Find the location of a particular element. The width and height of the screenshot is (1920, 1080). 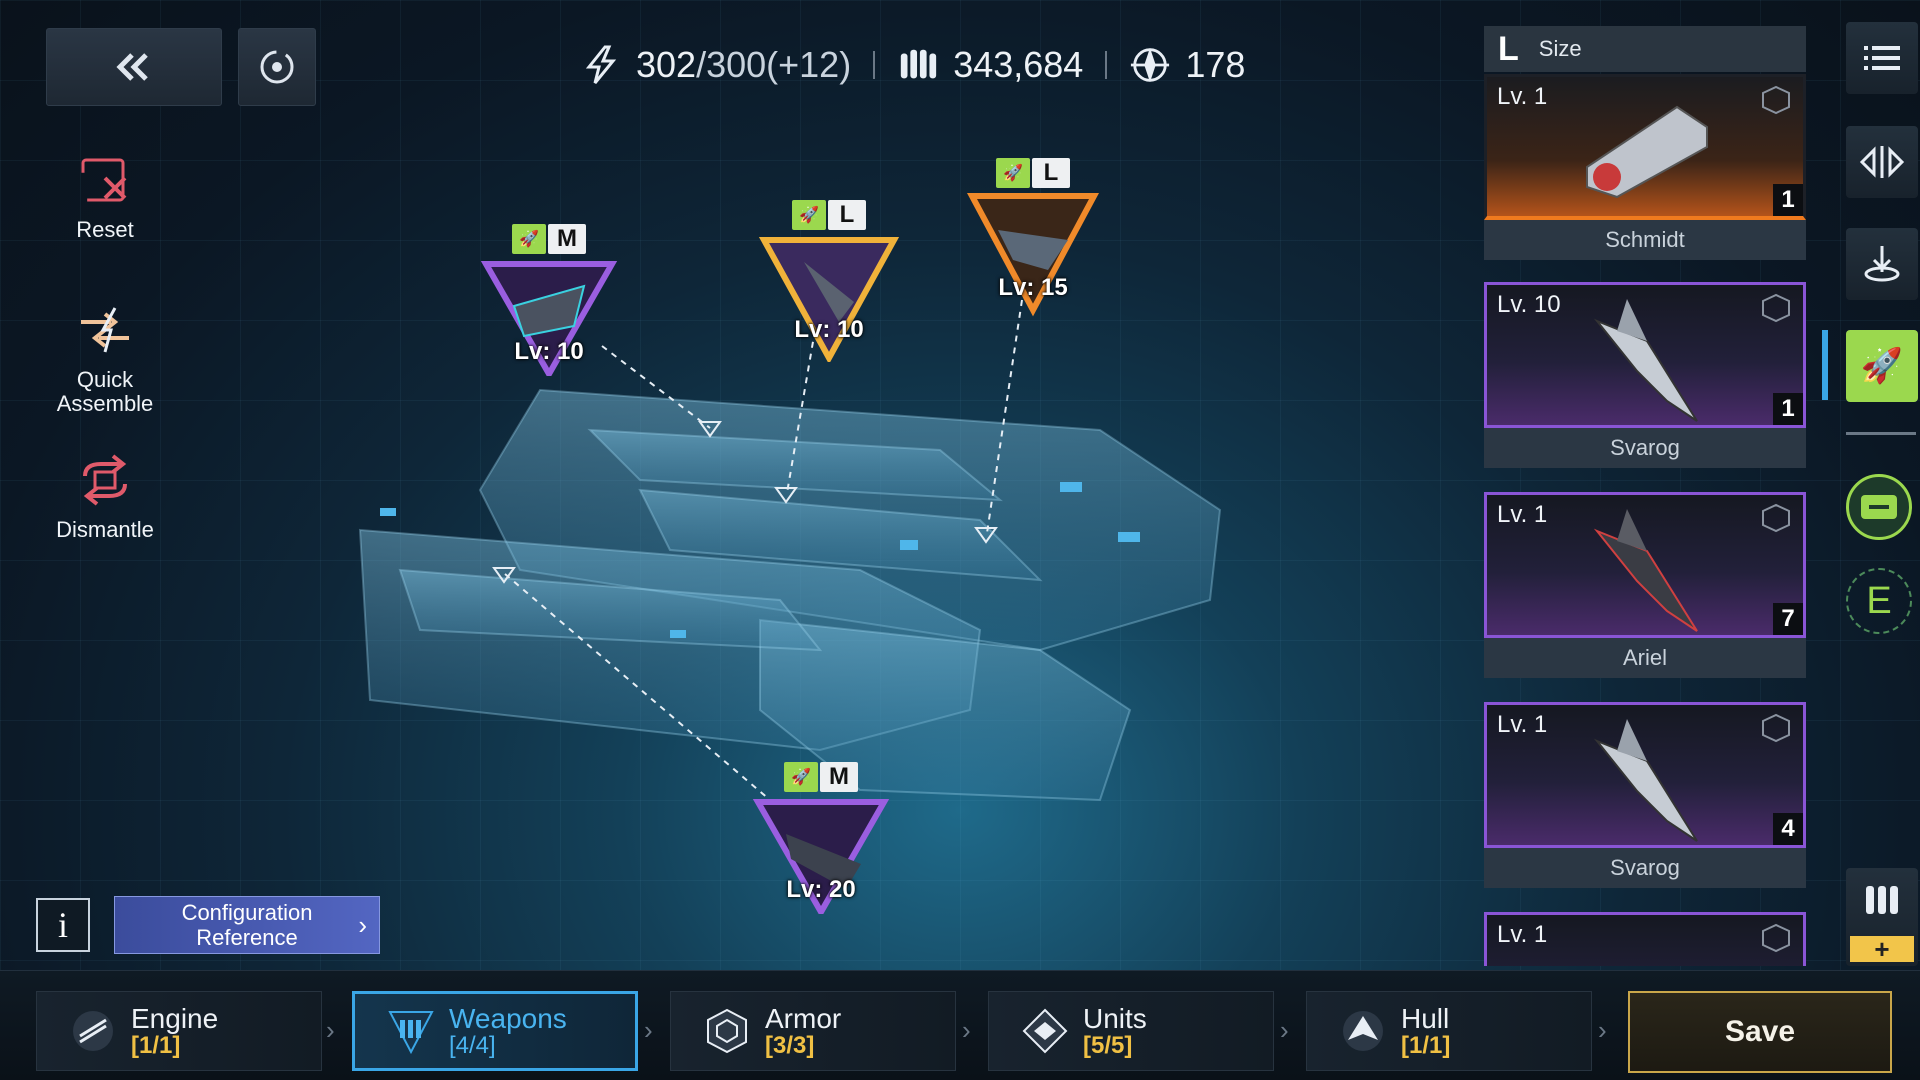

tab-name: Weapons is located at coordinates (508, 1018).